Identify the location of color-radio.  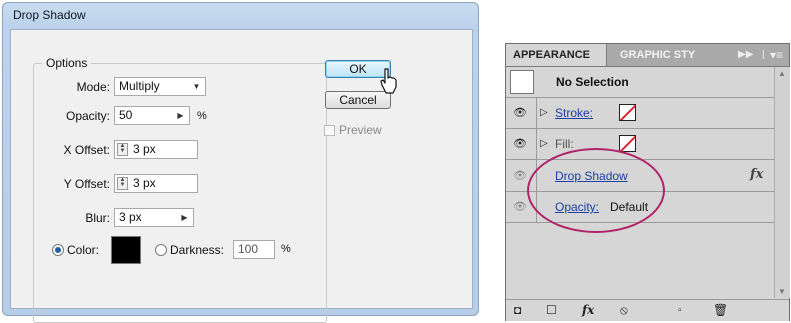
(58, 250).